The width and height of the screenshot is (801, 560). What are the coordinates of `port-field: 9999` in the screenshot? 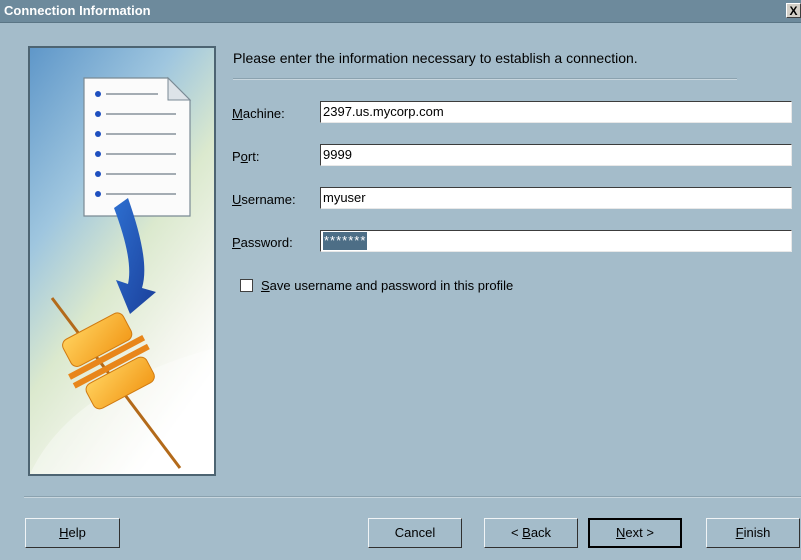 It's located at (556, 155).